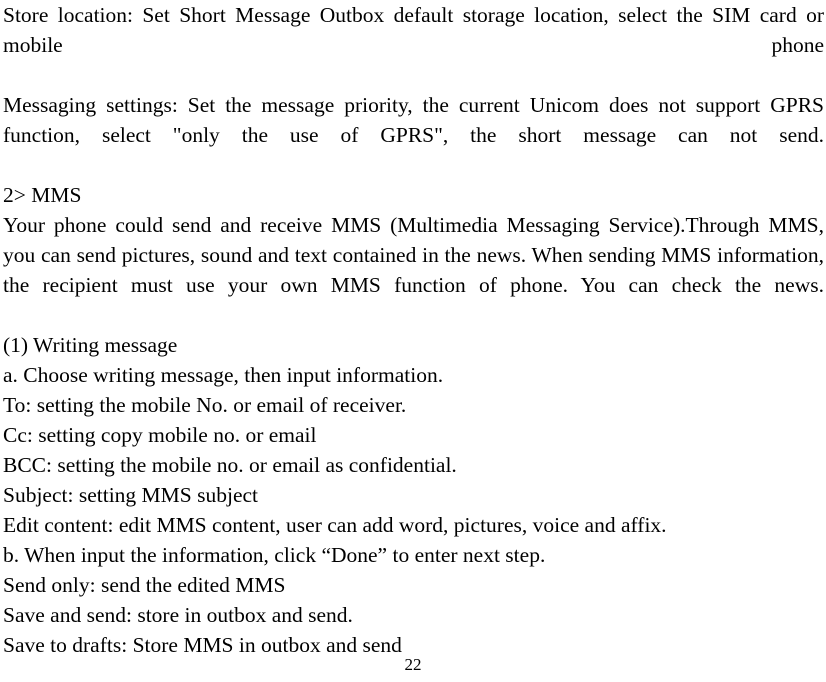 Image resolution: width=826 pixels, height=682 pixels. I want to click on heading-writing-message: (1) Writing message, so click(90, 345).